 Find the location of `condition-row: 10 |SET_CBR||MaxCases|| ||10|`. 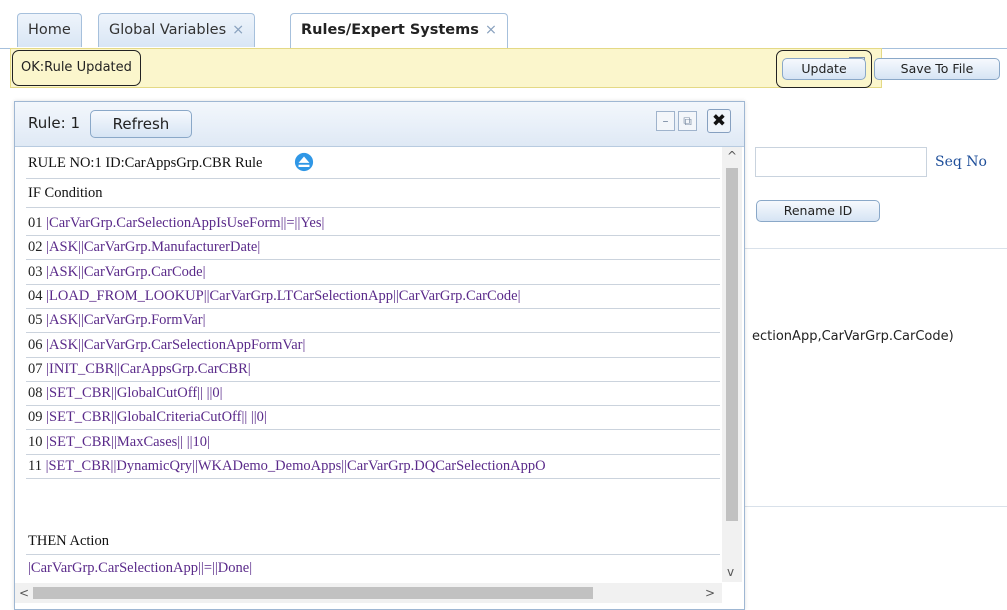

condition-row: 10 |SET_CBR||MaxCases|| ||10| is located at coordinates (373, 442).